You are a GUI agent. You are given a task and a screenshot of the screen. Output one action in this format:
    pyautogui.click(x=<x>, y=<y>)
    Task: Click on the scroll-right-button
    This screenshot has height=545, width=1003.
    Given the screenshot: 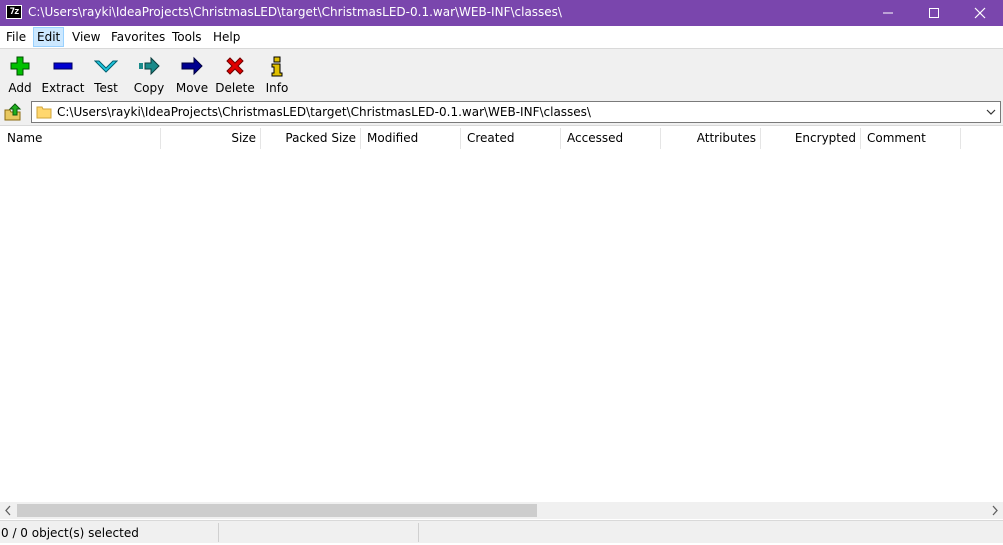 What is the action you would take?
    pyautogui.click(x=994, y=510)
    